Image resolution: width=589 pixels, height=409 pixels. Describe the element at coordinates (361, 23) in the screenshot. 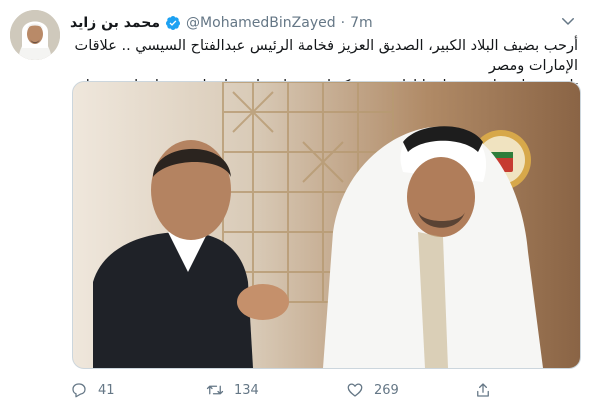

I see `tweet-timestamp: 7m` at that location.